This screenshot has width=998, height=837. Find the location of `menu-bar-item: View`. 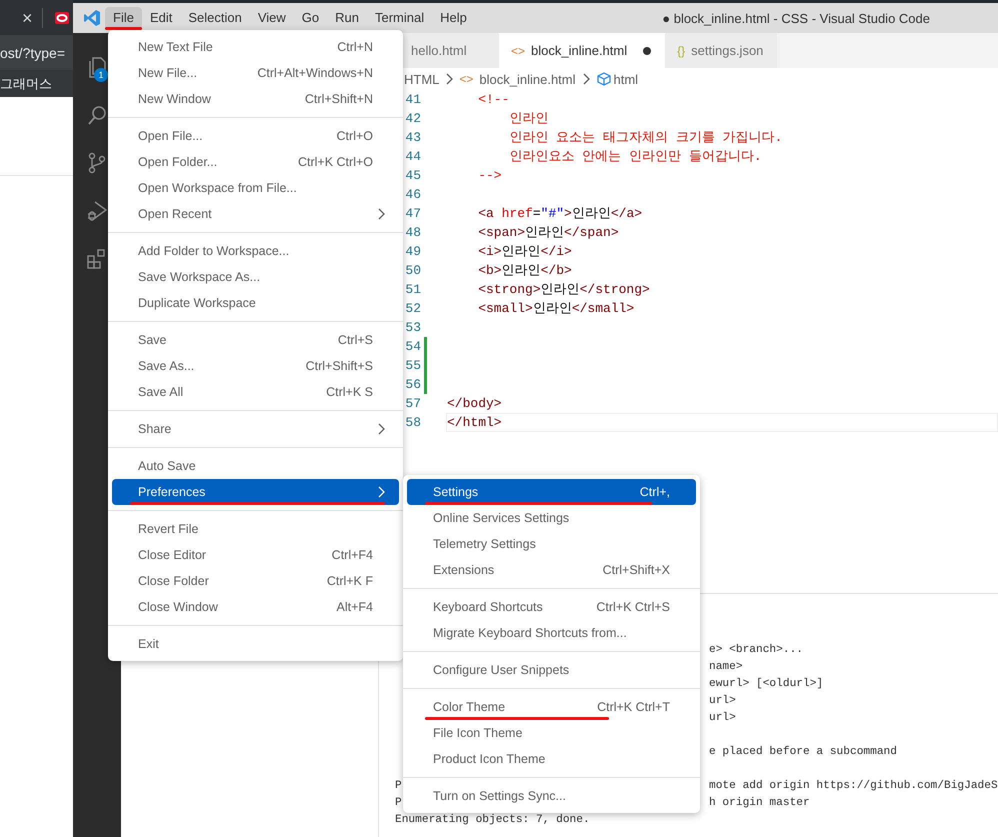

menu-bar-item: View is located at coordinates (272, 18).